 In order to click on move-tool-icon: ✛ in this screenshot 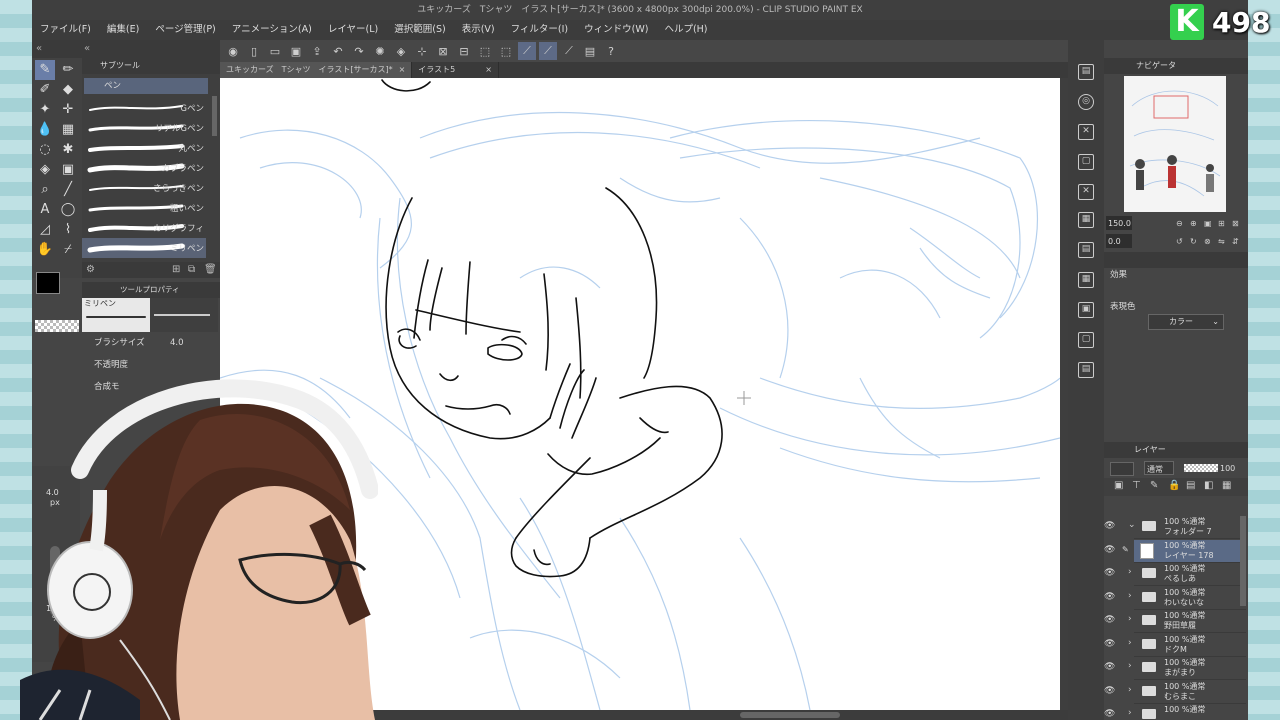, I will do `click(68, 110)`.